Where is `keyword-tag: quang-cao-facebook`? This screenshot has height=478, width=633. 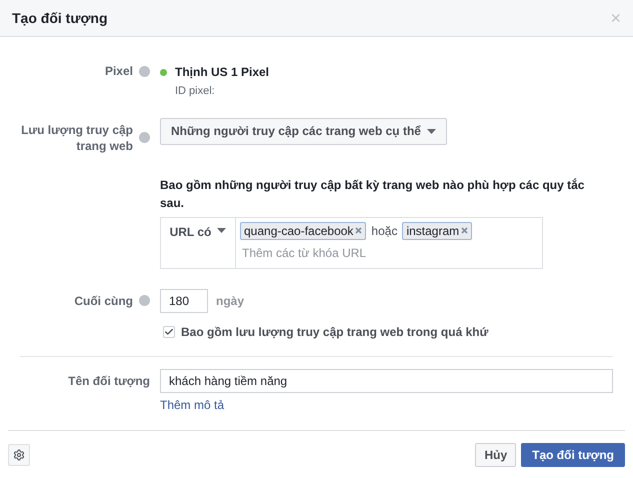
keyword-tag: quang-cao-facebook is located at coordinates (303, 231).